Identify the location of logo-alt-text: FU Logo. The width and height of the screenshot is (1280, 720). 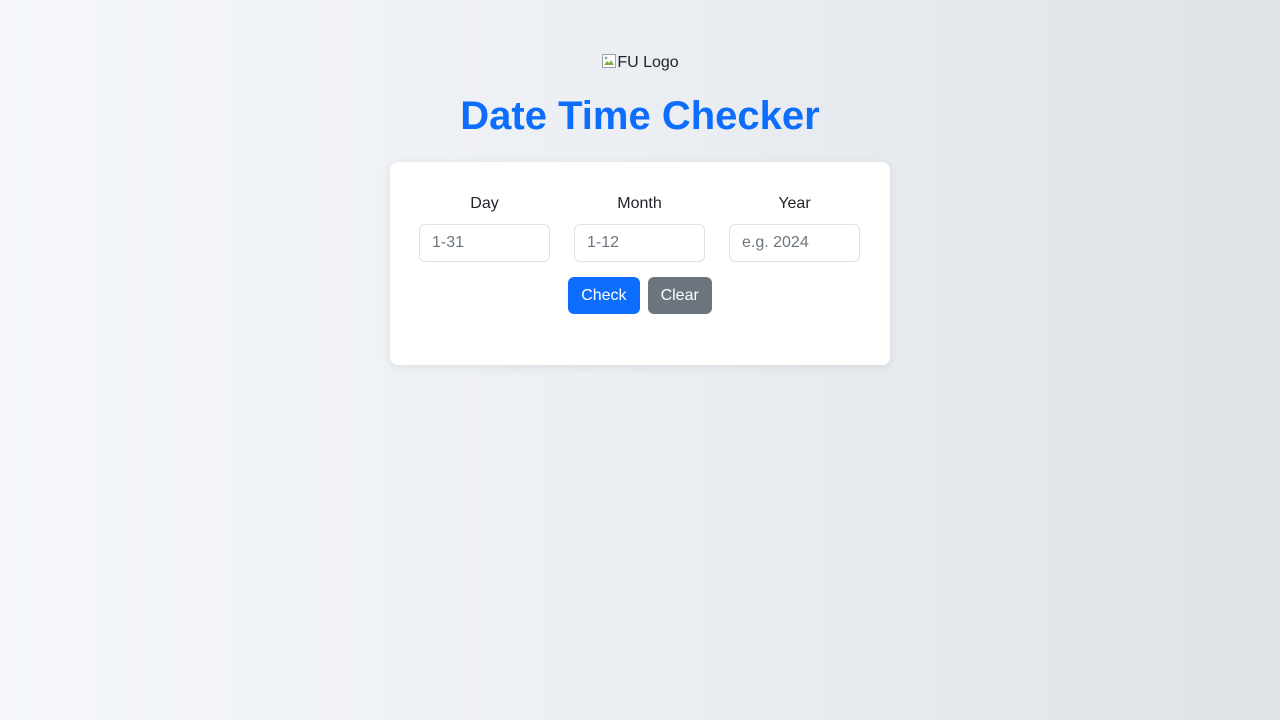
(648, 62).